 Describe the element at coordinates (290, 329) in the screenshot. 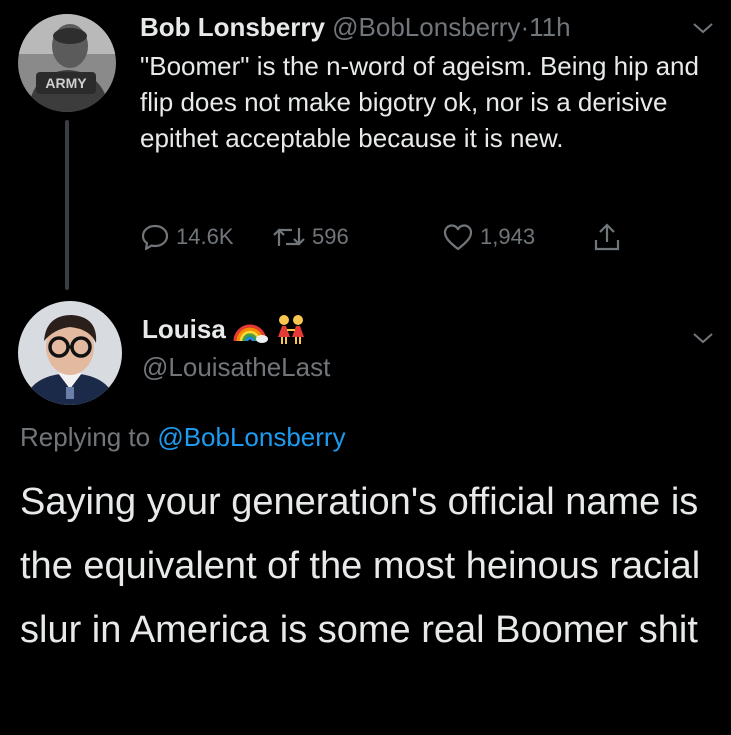

I see `two-women-emoji` at that location.